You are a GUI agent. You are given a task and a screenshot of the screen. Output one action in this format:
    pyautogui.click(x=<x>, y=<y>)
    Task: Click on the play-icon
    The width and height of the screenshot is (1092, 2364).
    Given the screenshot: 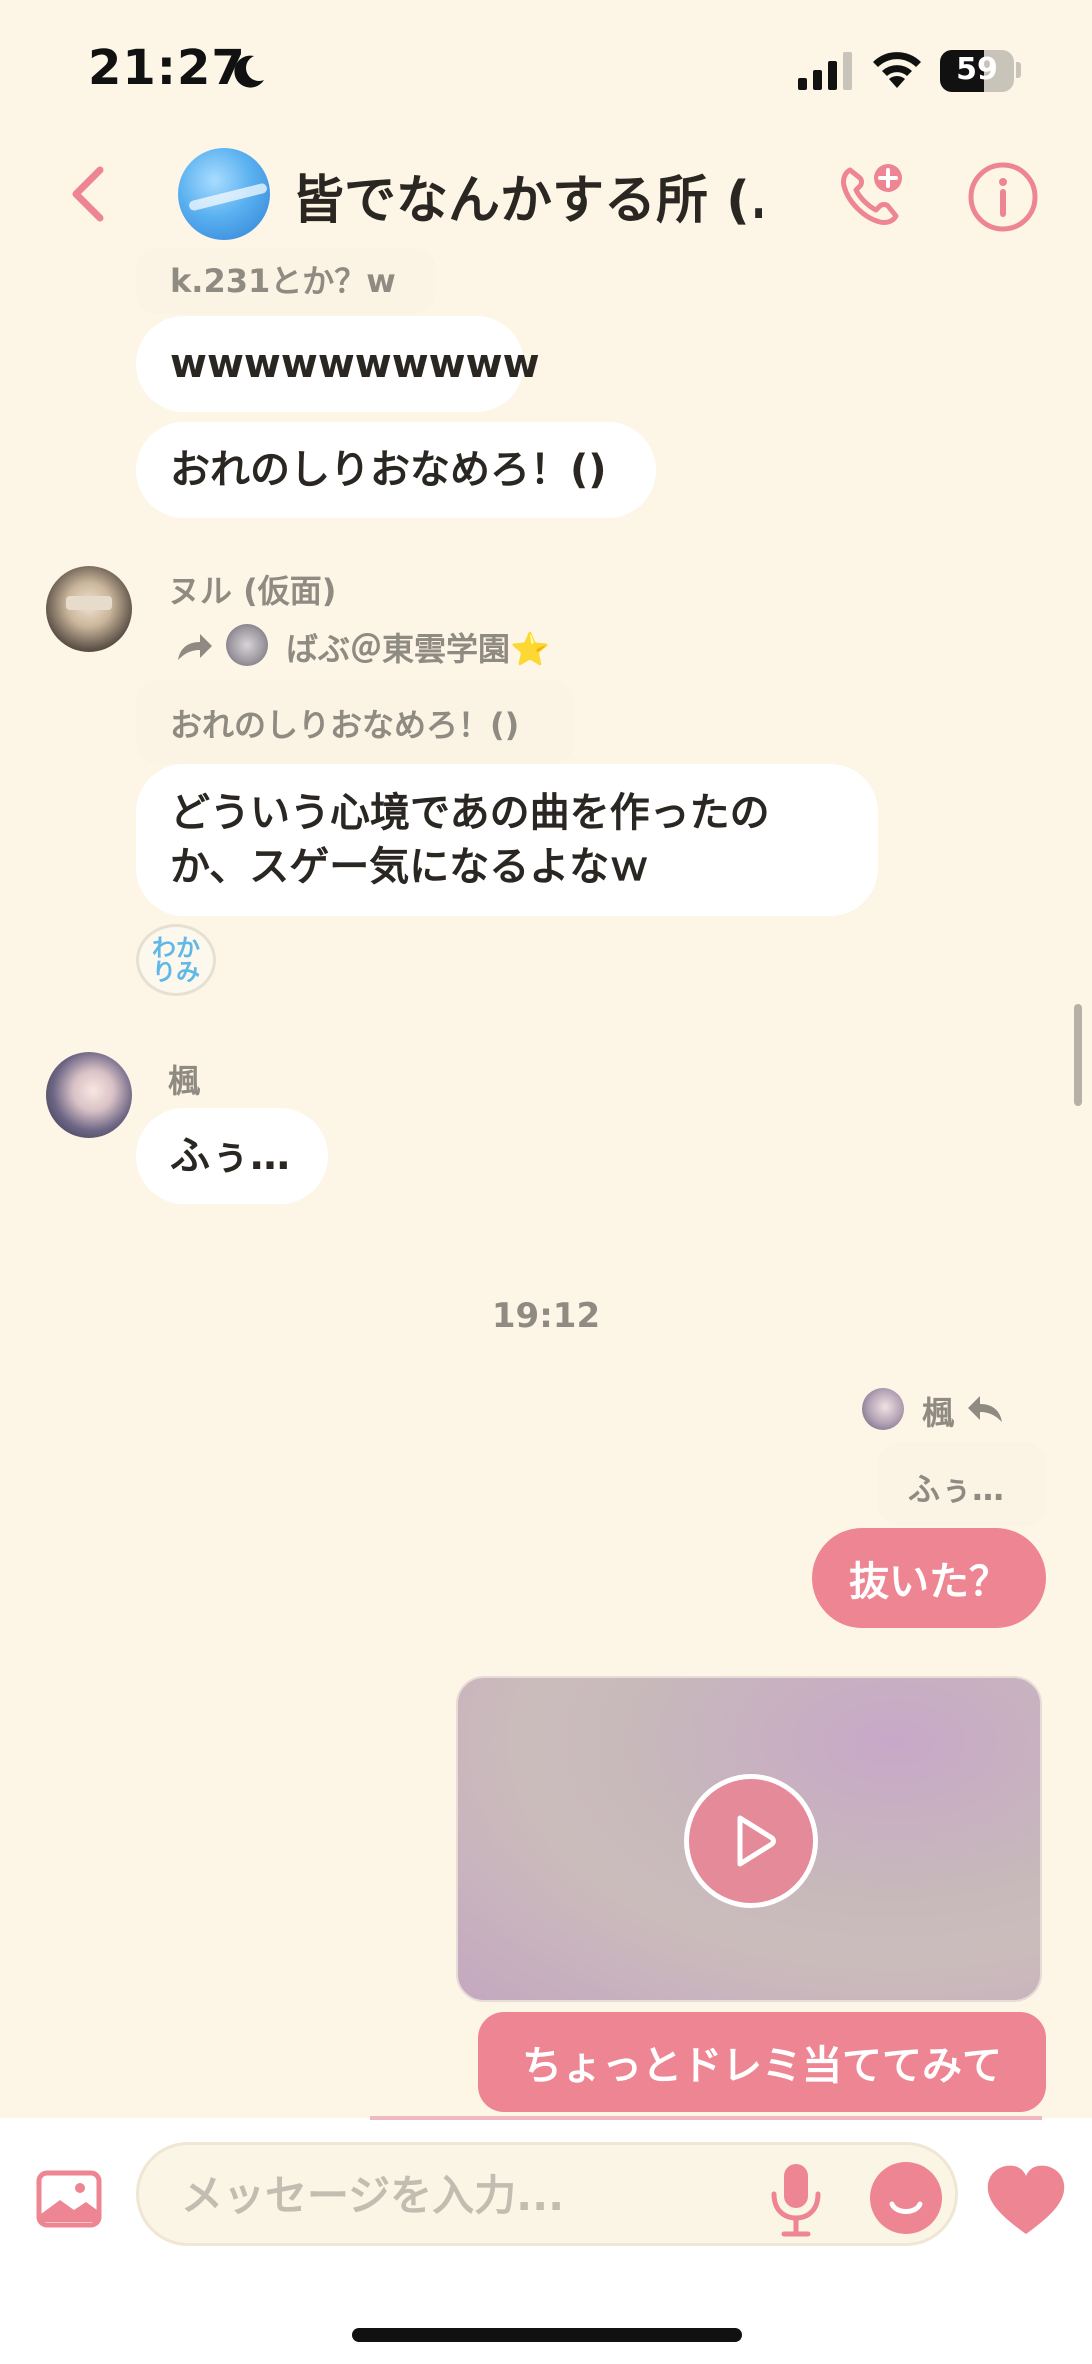 What is the action you would take?
    pyautogui.click(x=756, y=1841)
    